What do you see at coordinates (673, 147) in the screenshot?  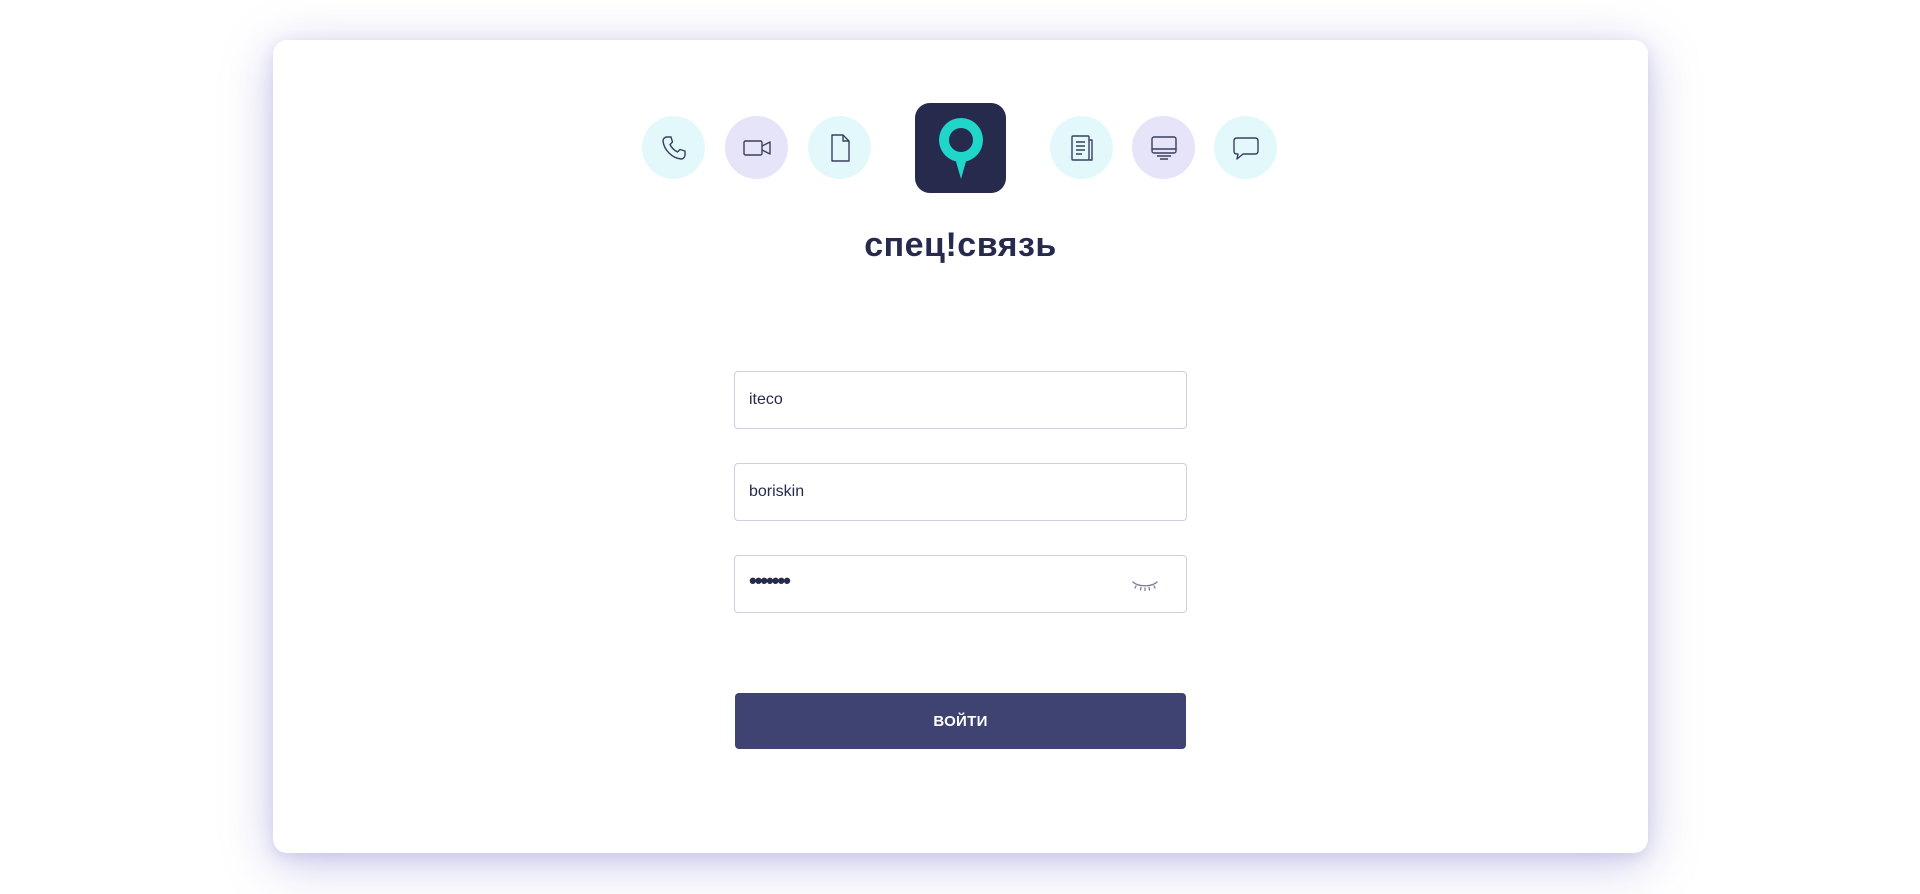 I see `phone-icon` at bounding box center [673, 147].